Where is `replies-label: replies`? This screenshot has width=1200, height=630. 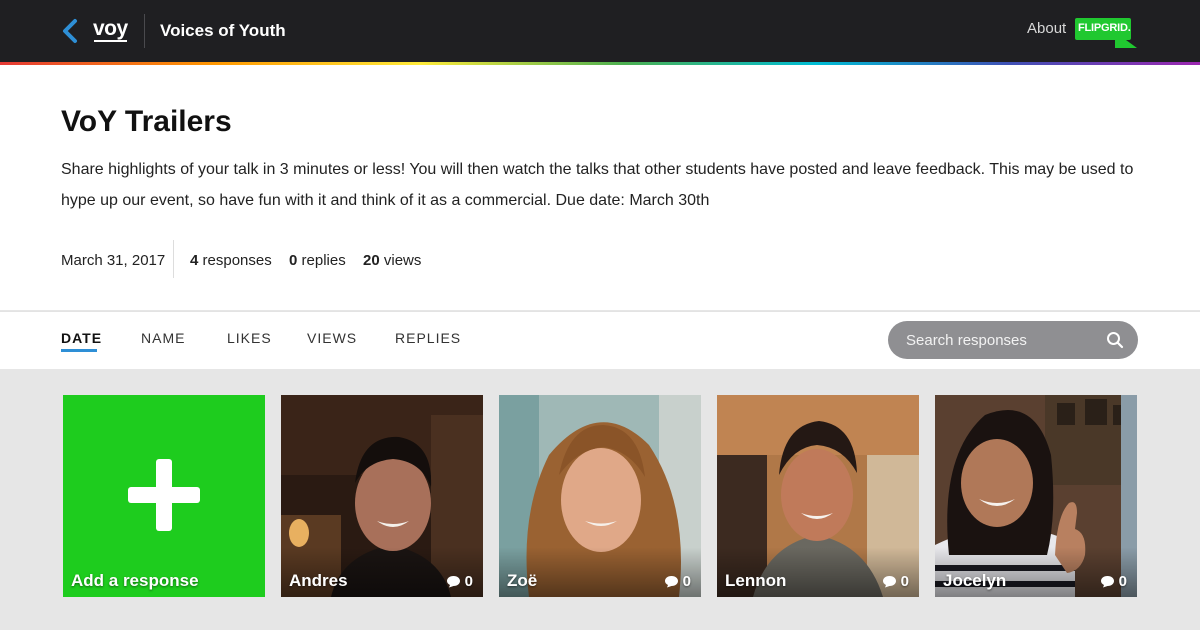
replies-label: replies is located at coordinates (323, 260).